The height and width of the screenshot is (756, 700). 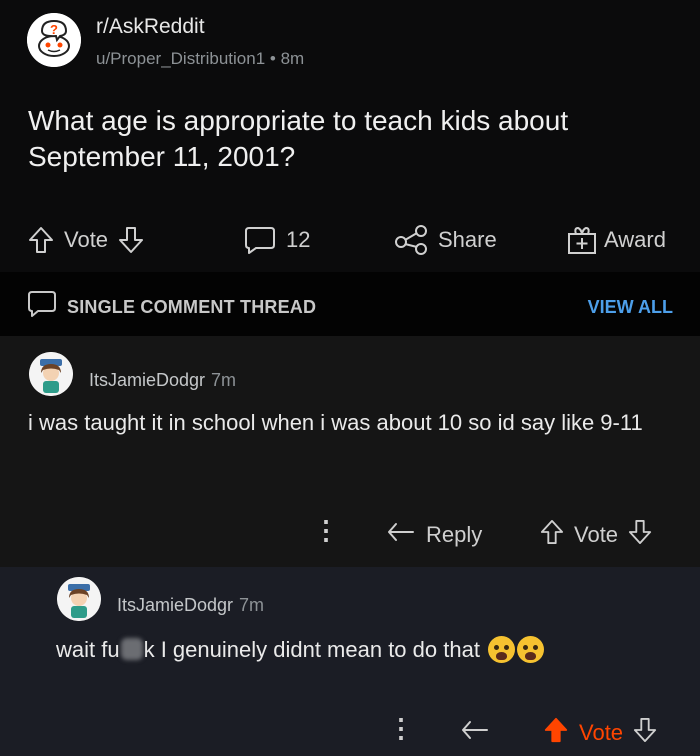 What do you see at coordinates (467, 239) in the screenshot?
I see `share-label: Share` at bounding box center [467, 239].